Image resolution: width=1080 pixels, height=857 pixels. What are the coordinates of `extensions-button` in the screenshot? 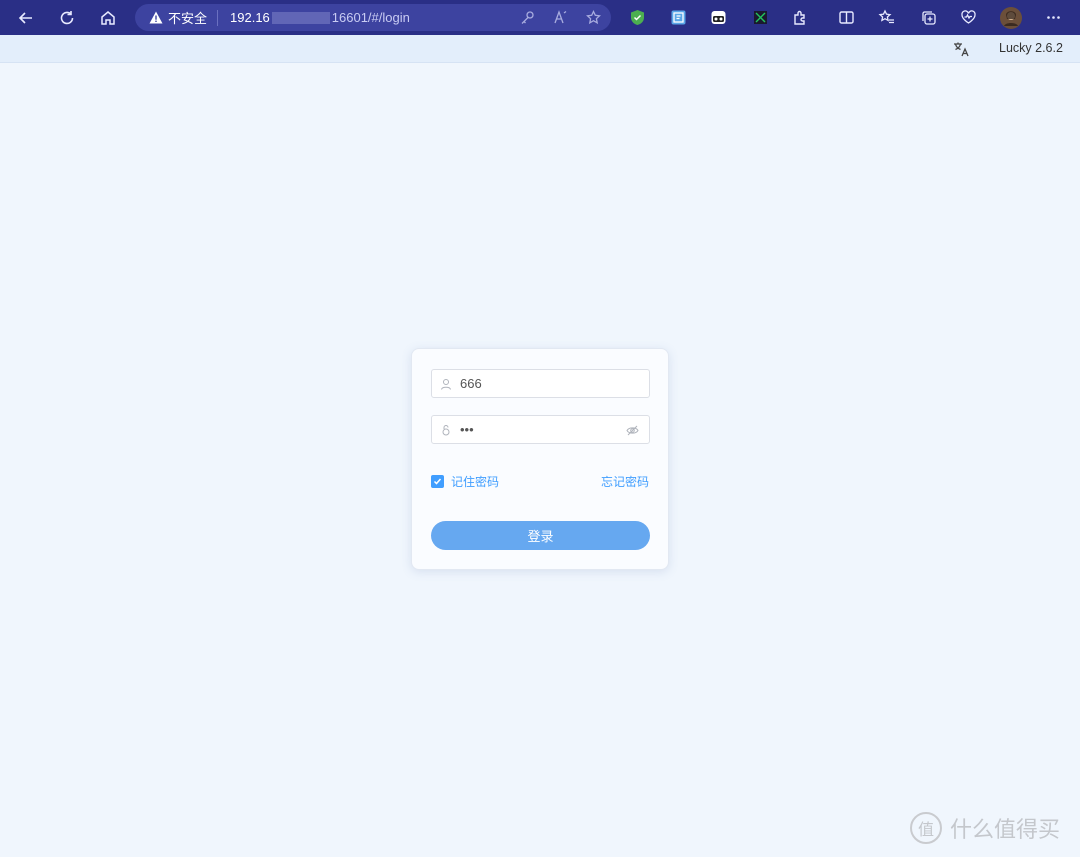 It's located at (800, 17).